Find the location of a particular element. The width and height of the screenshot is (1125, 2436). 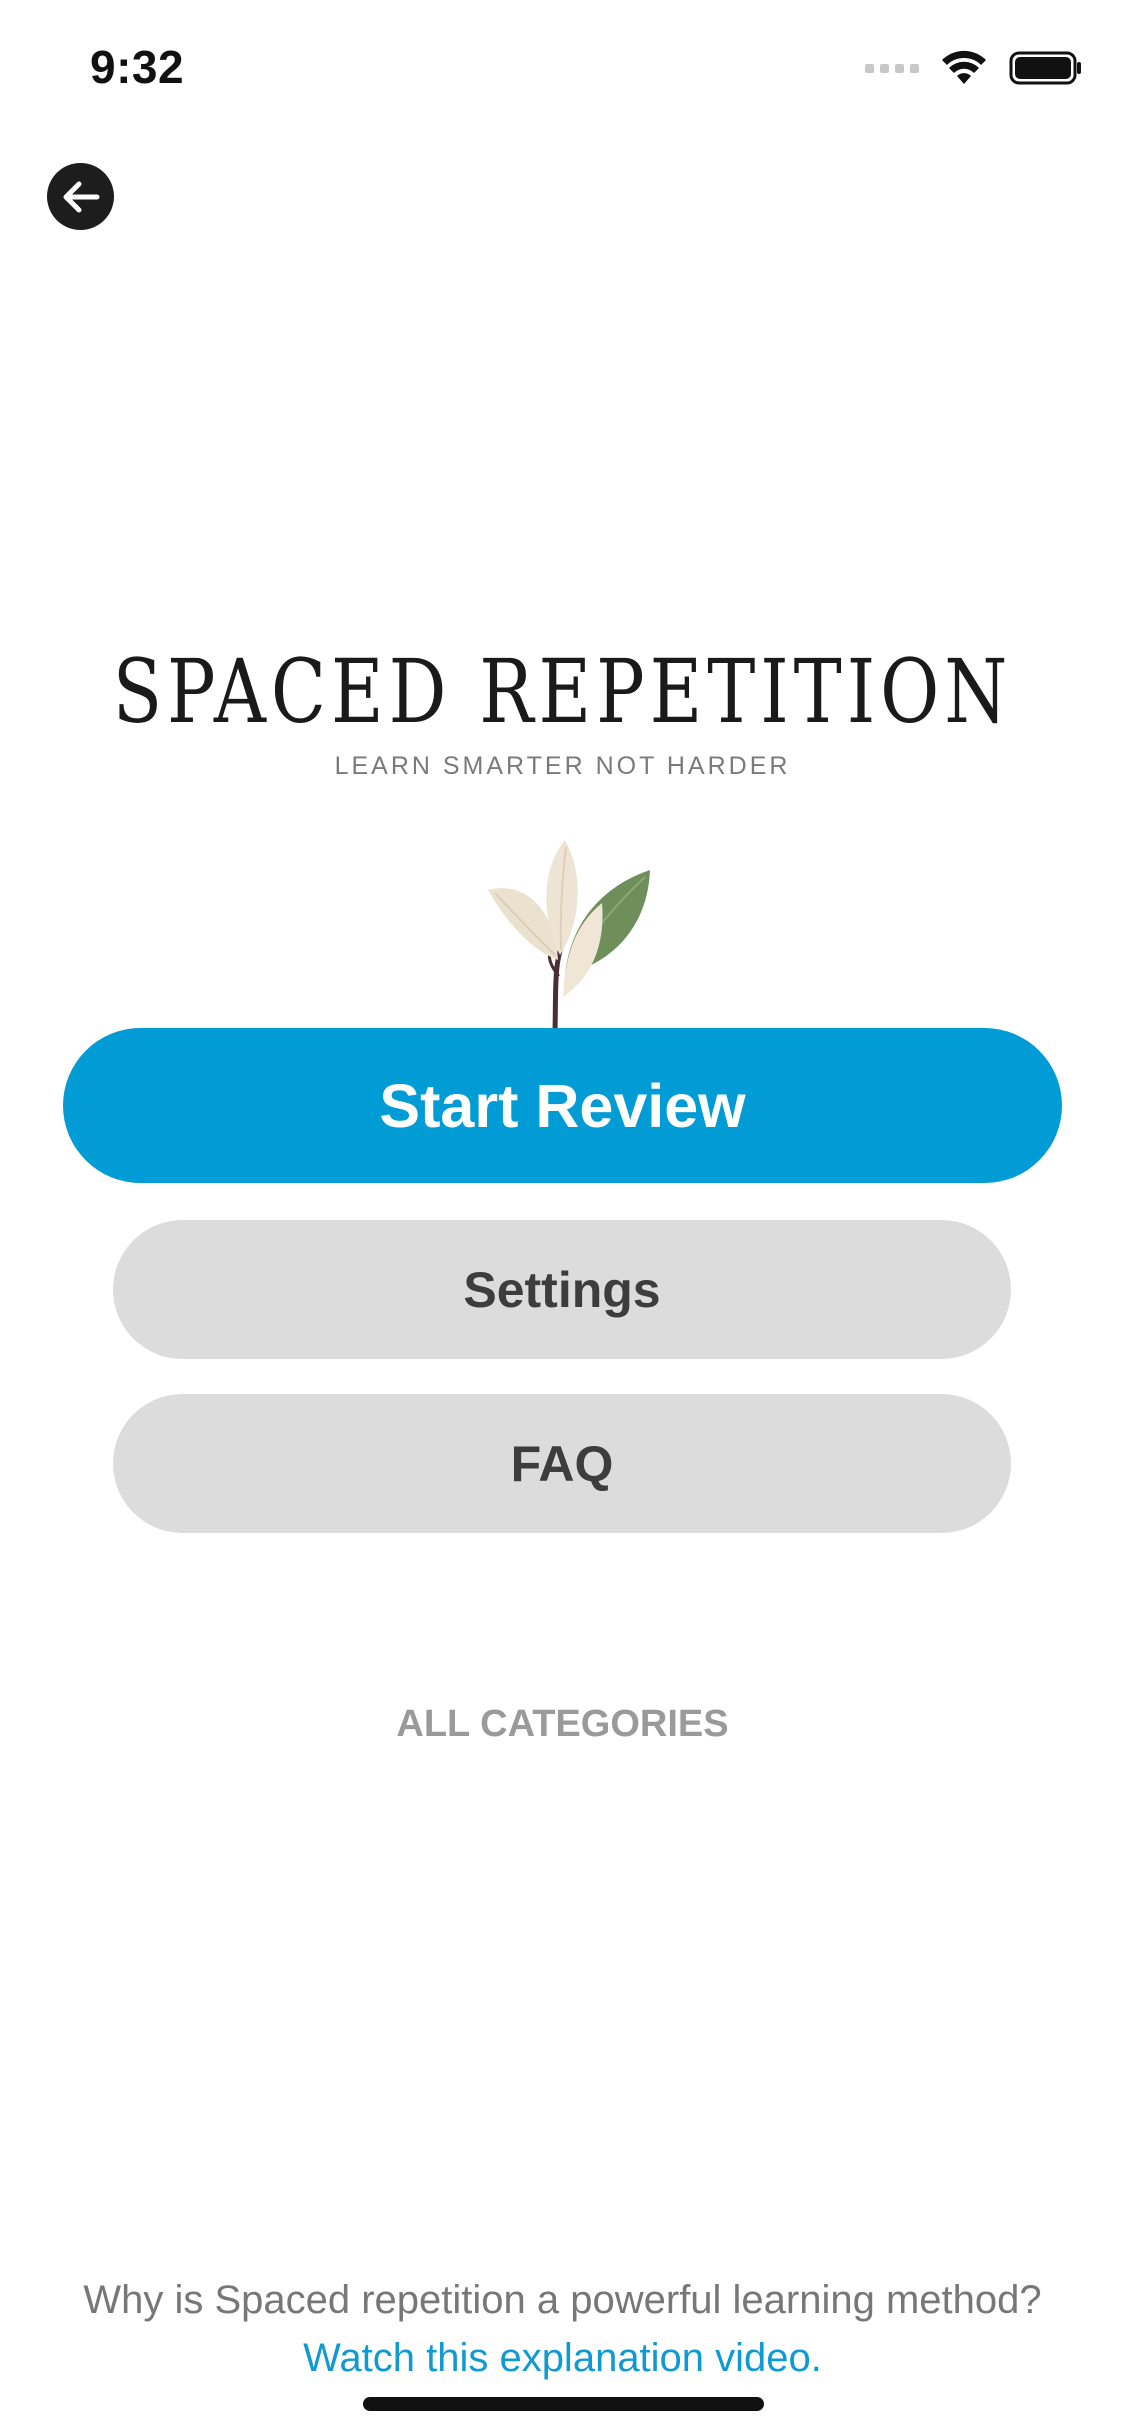

explanation-video-link: Watch this explanation video. is located at coordinates (562, 2358).